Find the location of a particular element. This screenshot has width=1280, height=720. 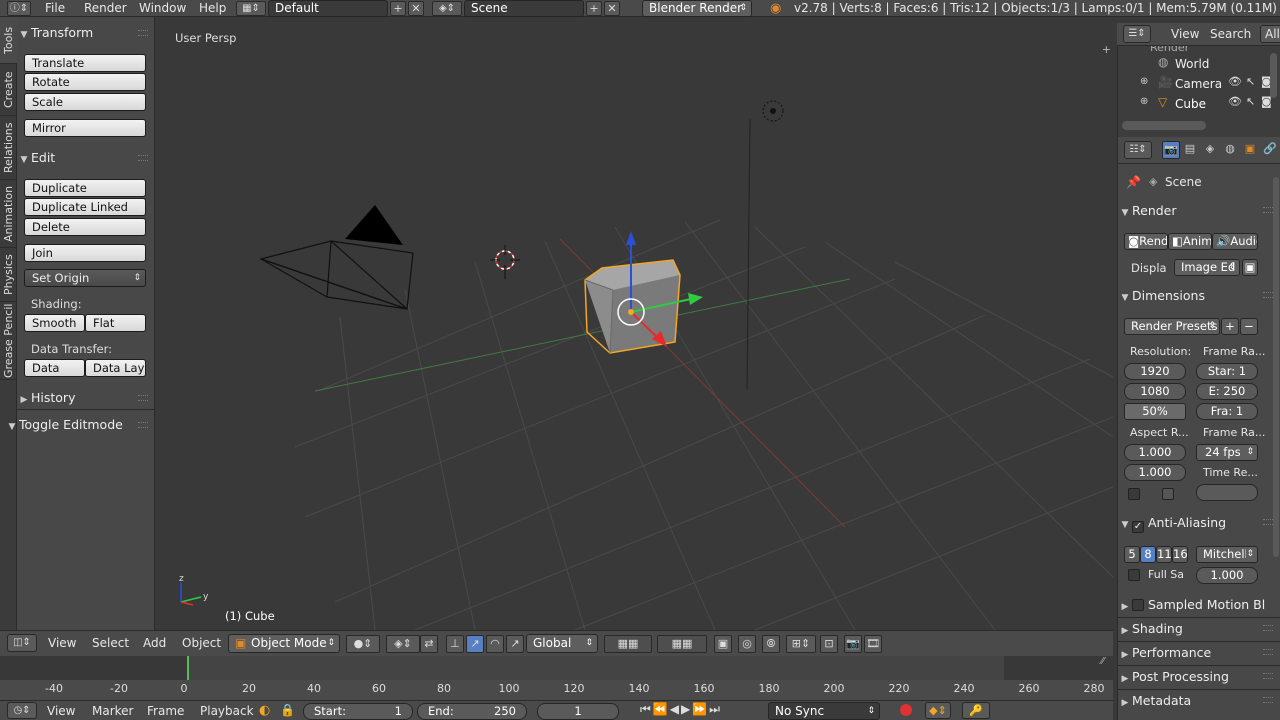

scene-icon: ◈⇕ is located at coordinates (447, 8).